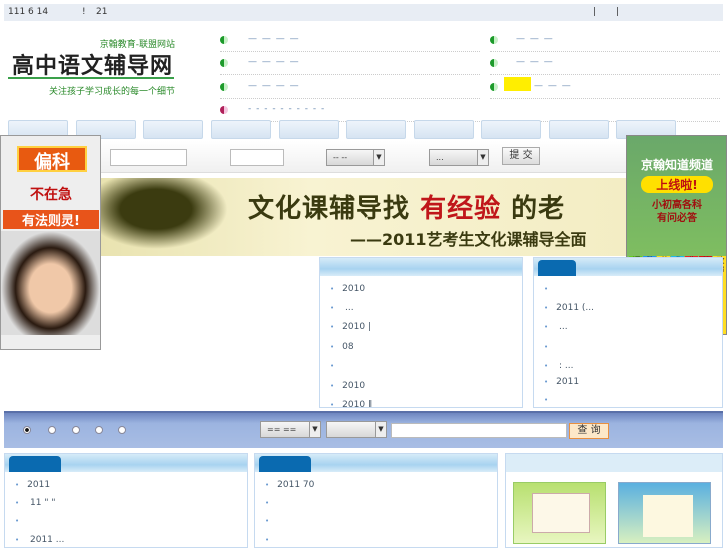  Describe the element at coordinates (407, 209) in the screenshot. I see `banner-headline: 文化课辅导找 有经验 的老` at that location.